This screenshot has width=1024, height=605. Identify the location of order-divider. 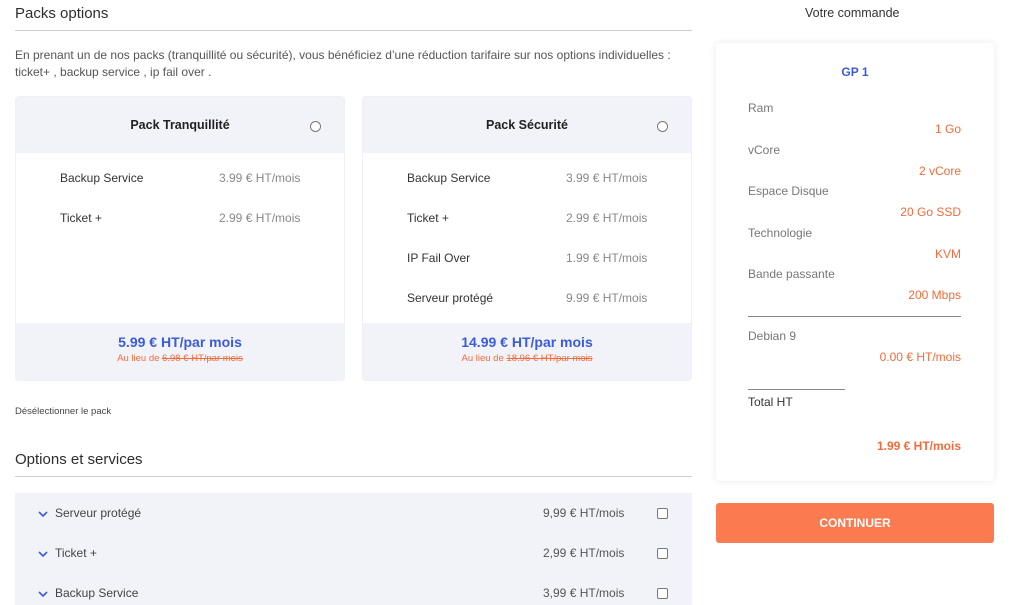
(854, 316).